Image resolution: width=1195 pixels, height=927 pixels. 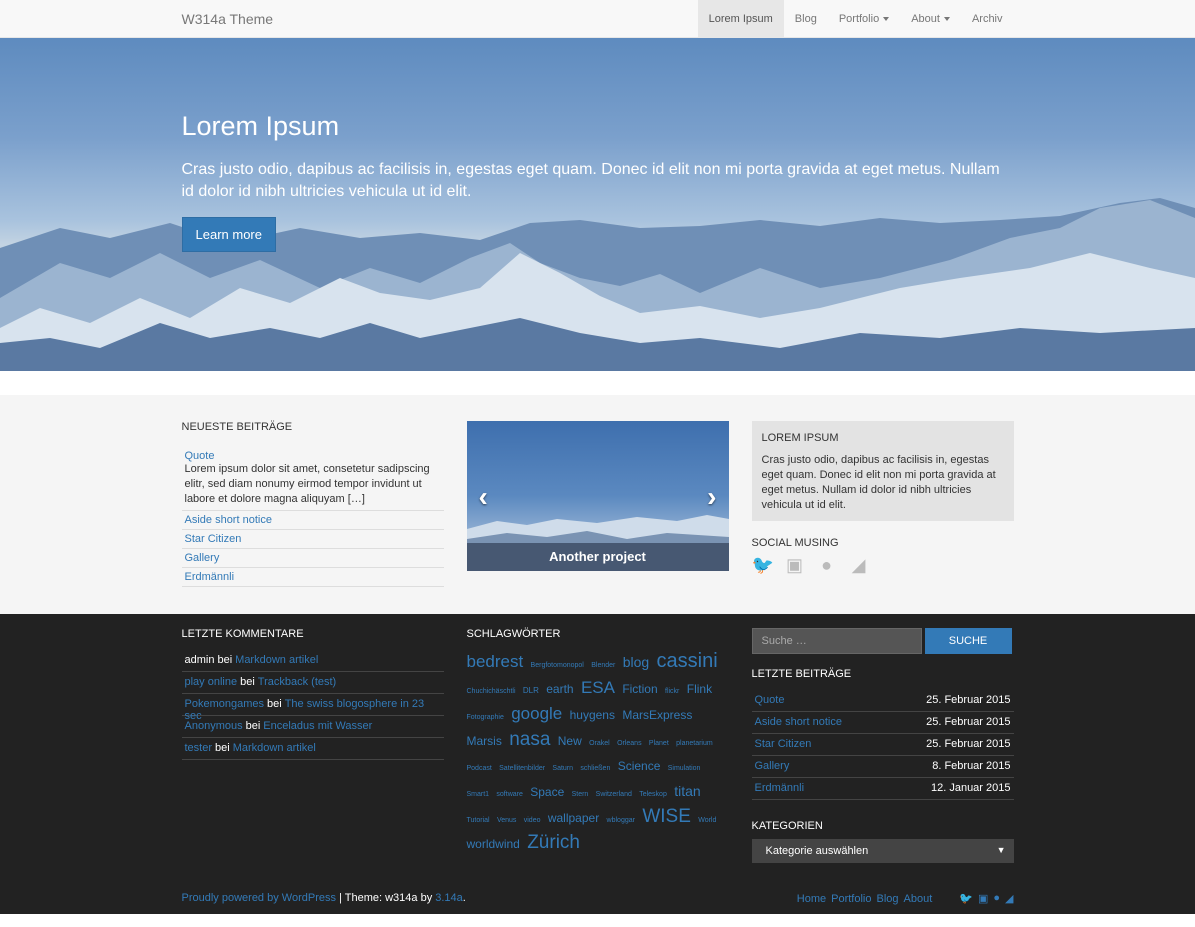 What do you see at coordinates (882, 851) in the screenshot?
I see `category-select: Kategorie auswählen ▼` at bounding box center [882, 851].